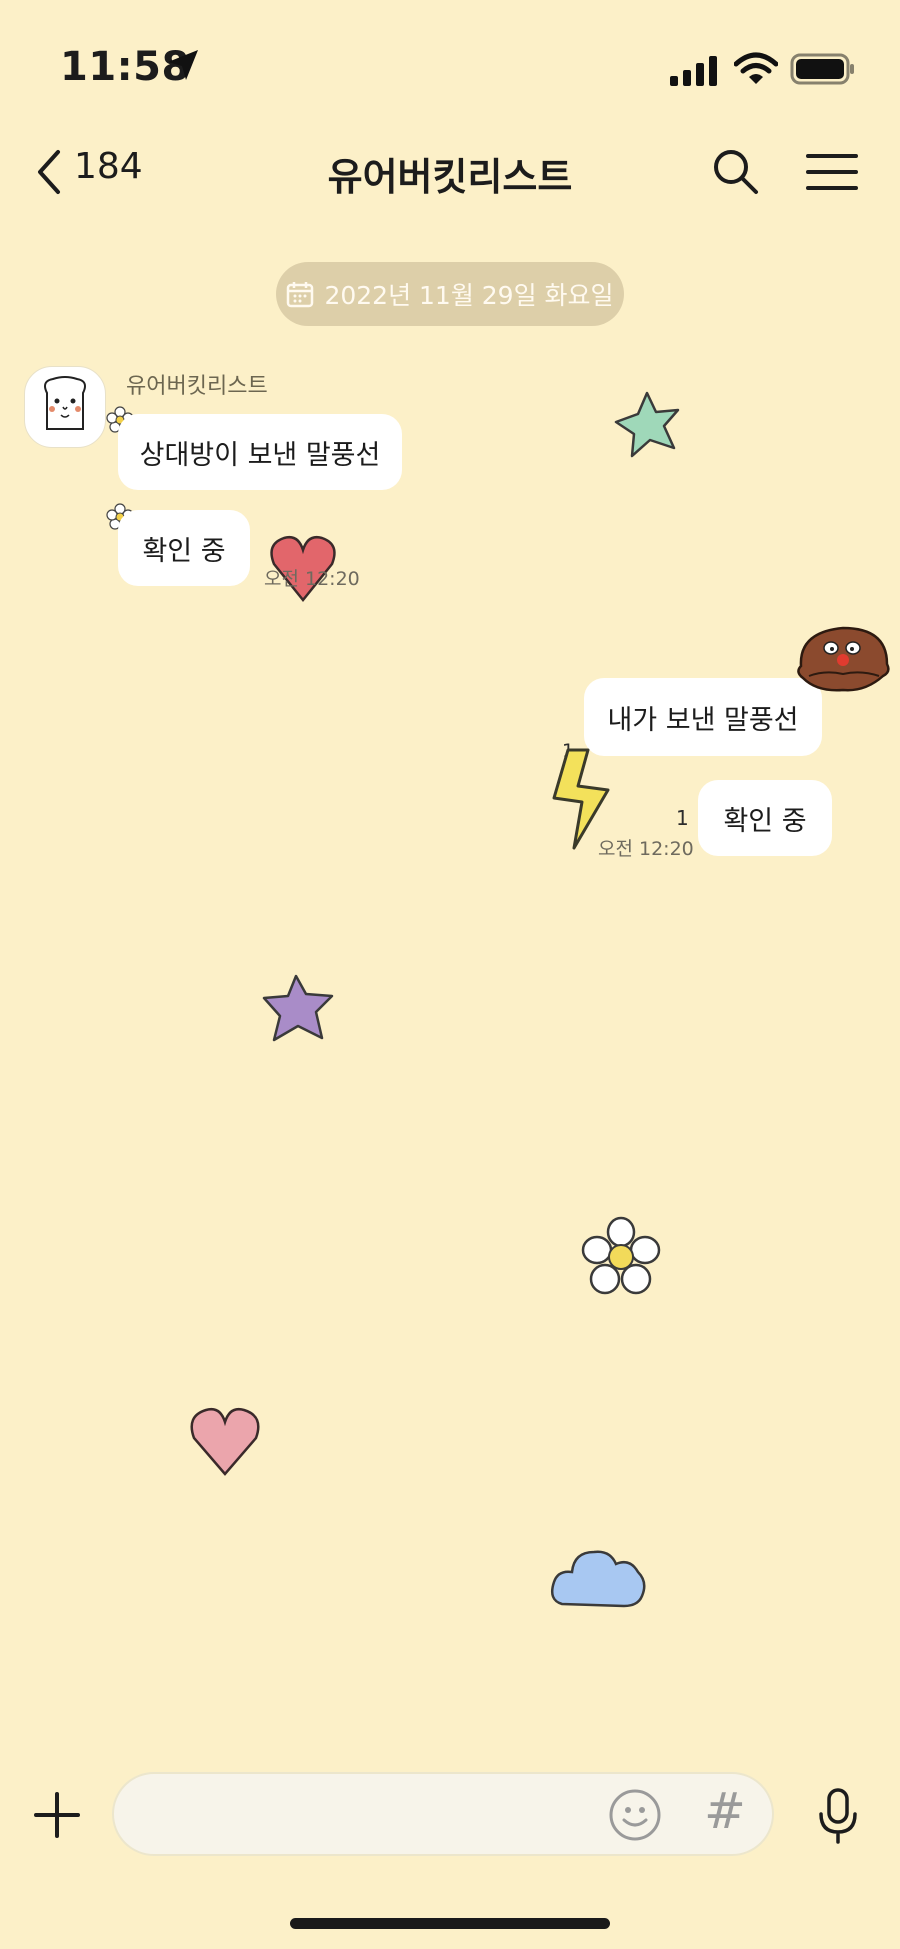 The image size is (900, 1949). I want to click on wifi-icon, so click(756, 68).